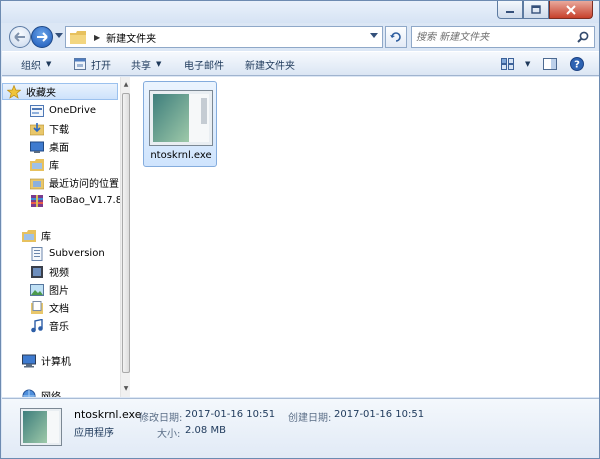  I want to click on back-arrow-icon, so click(19, 37).